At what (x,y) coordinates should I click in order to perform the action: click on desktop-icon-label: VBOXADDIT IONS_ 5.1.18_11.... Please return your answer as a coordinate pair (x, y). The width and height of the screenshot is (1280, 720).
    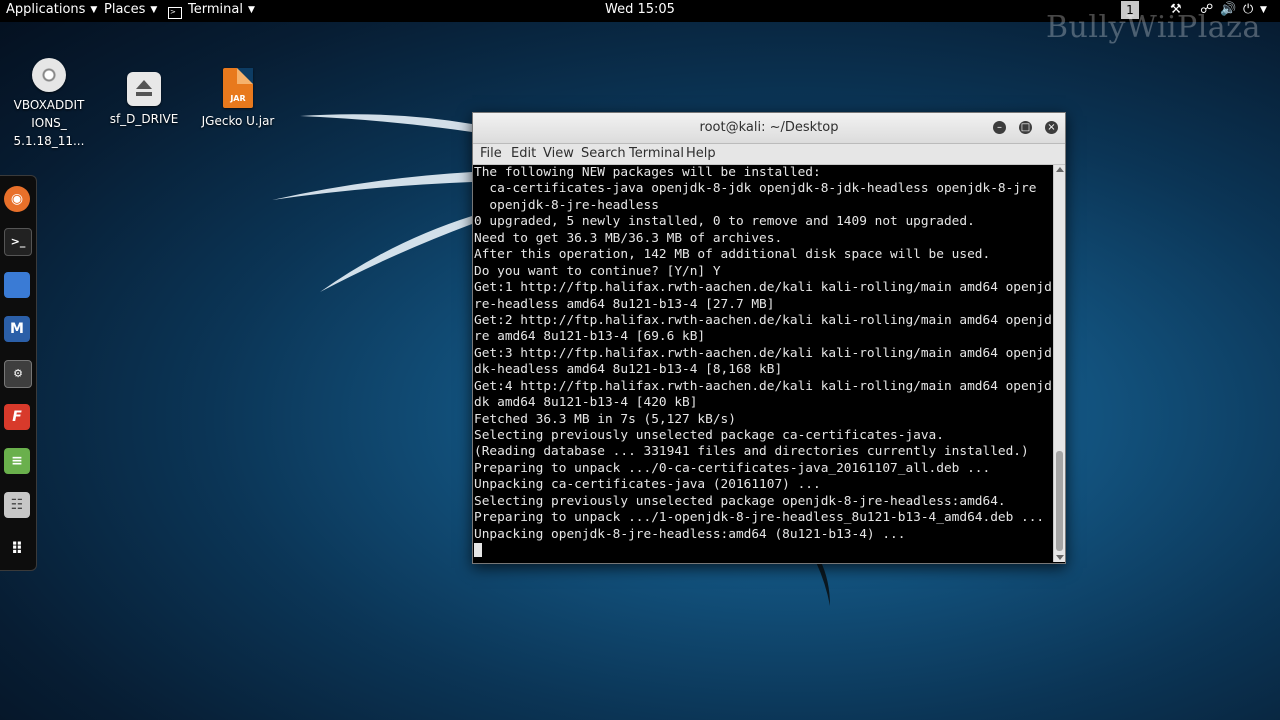
    Looking at the image, I should click on (49, 123).